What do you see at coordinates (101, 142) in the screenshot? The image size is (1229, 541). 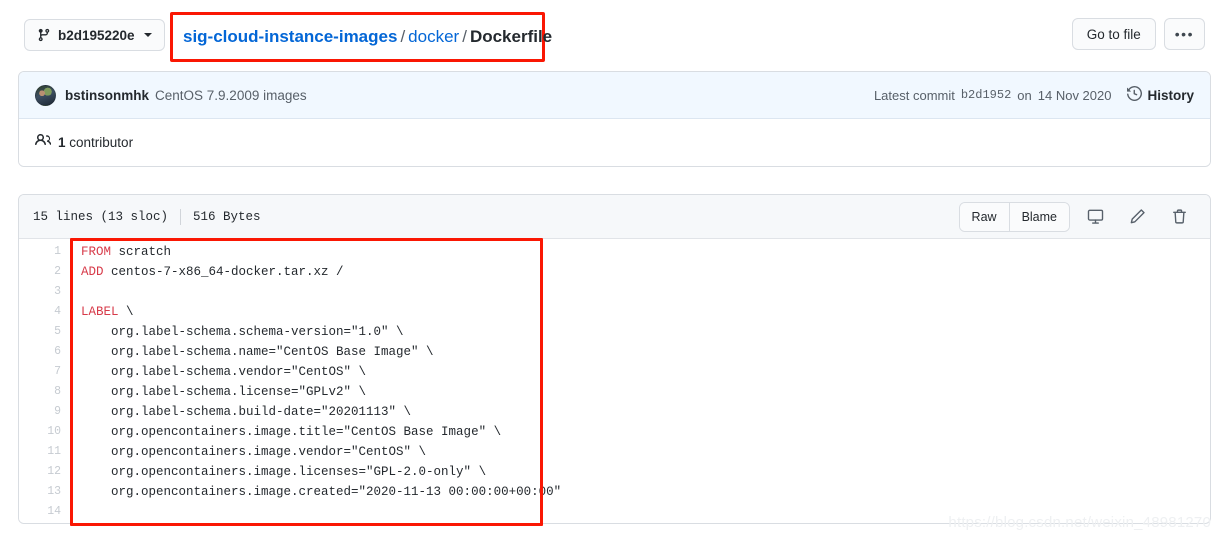 I see `contributors-label: contributor` at bounding box center [101, 142].